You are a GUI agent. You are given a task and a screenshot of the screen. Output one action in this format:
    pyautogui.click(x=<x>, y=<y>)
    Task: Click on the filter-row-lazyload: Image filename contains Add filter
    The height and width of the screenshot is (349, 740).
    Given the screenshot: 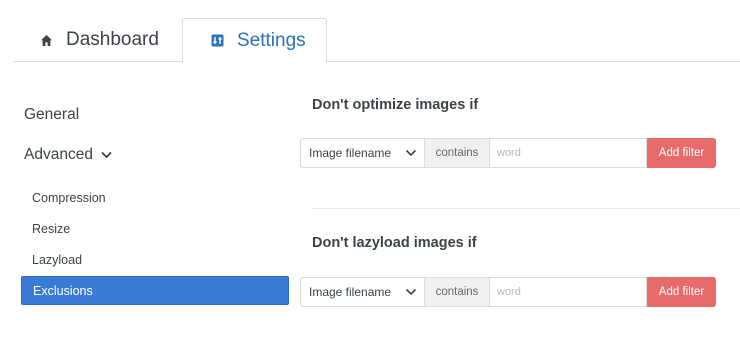 What is the action you would take?
    pyautogui.click(x=508, y=292)
    